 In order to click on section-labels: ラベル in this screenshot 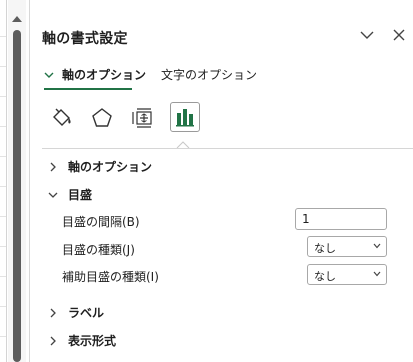, I will do `click(76, 312)`.